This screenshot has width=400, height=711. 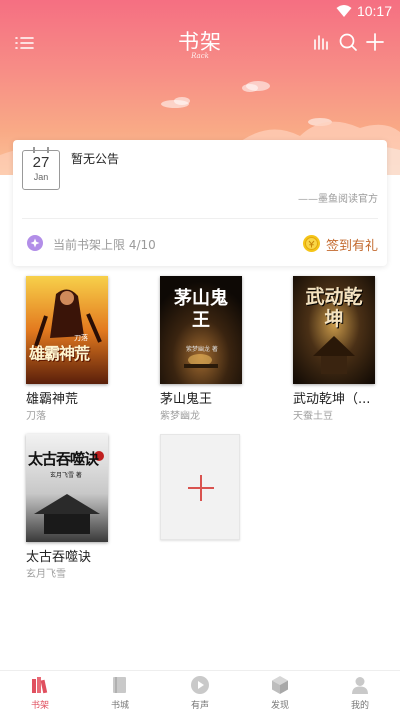 I want to click on nav-label: 发现, so click(x=279, y=706).